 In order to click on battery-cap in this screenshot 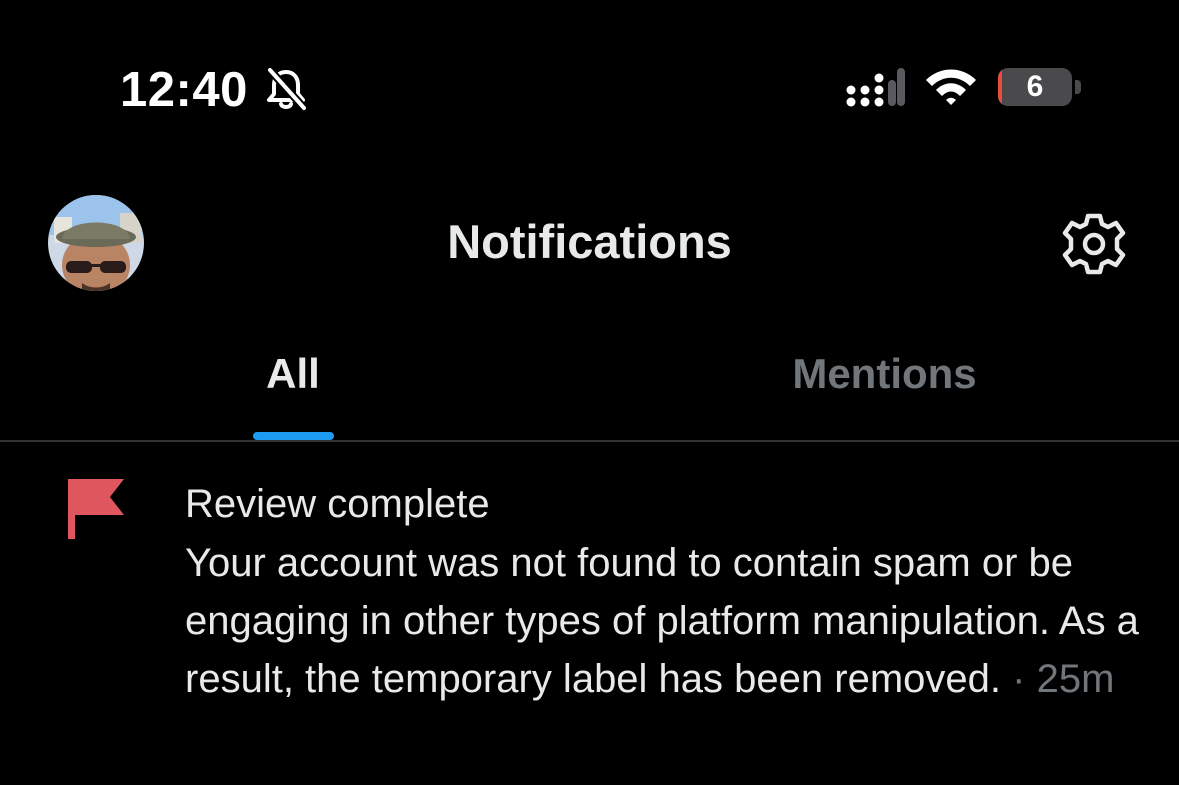, I will do `click(1078, 87)`.